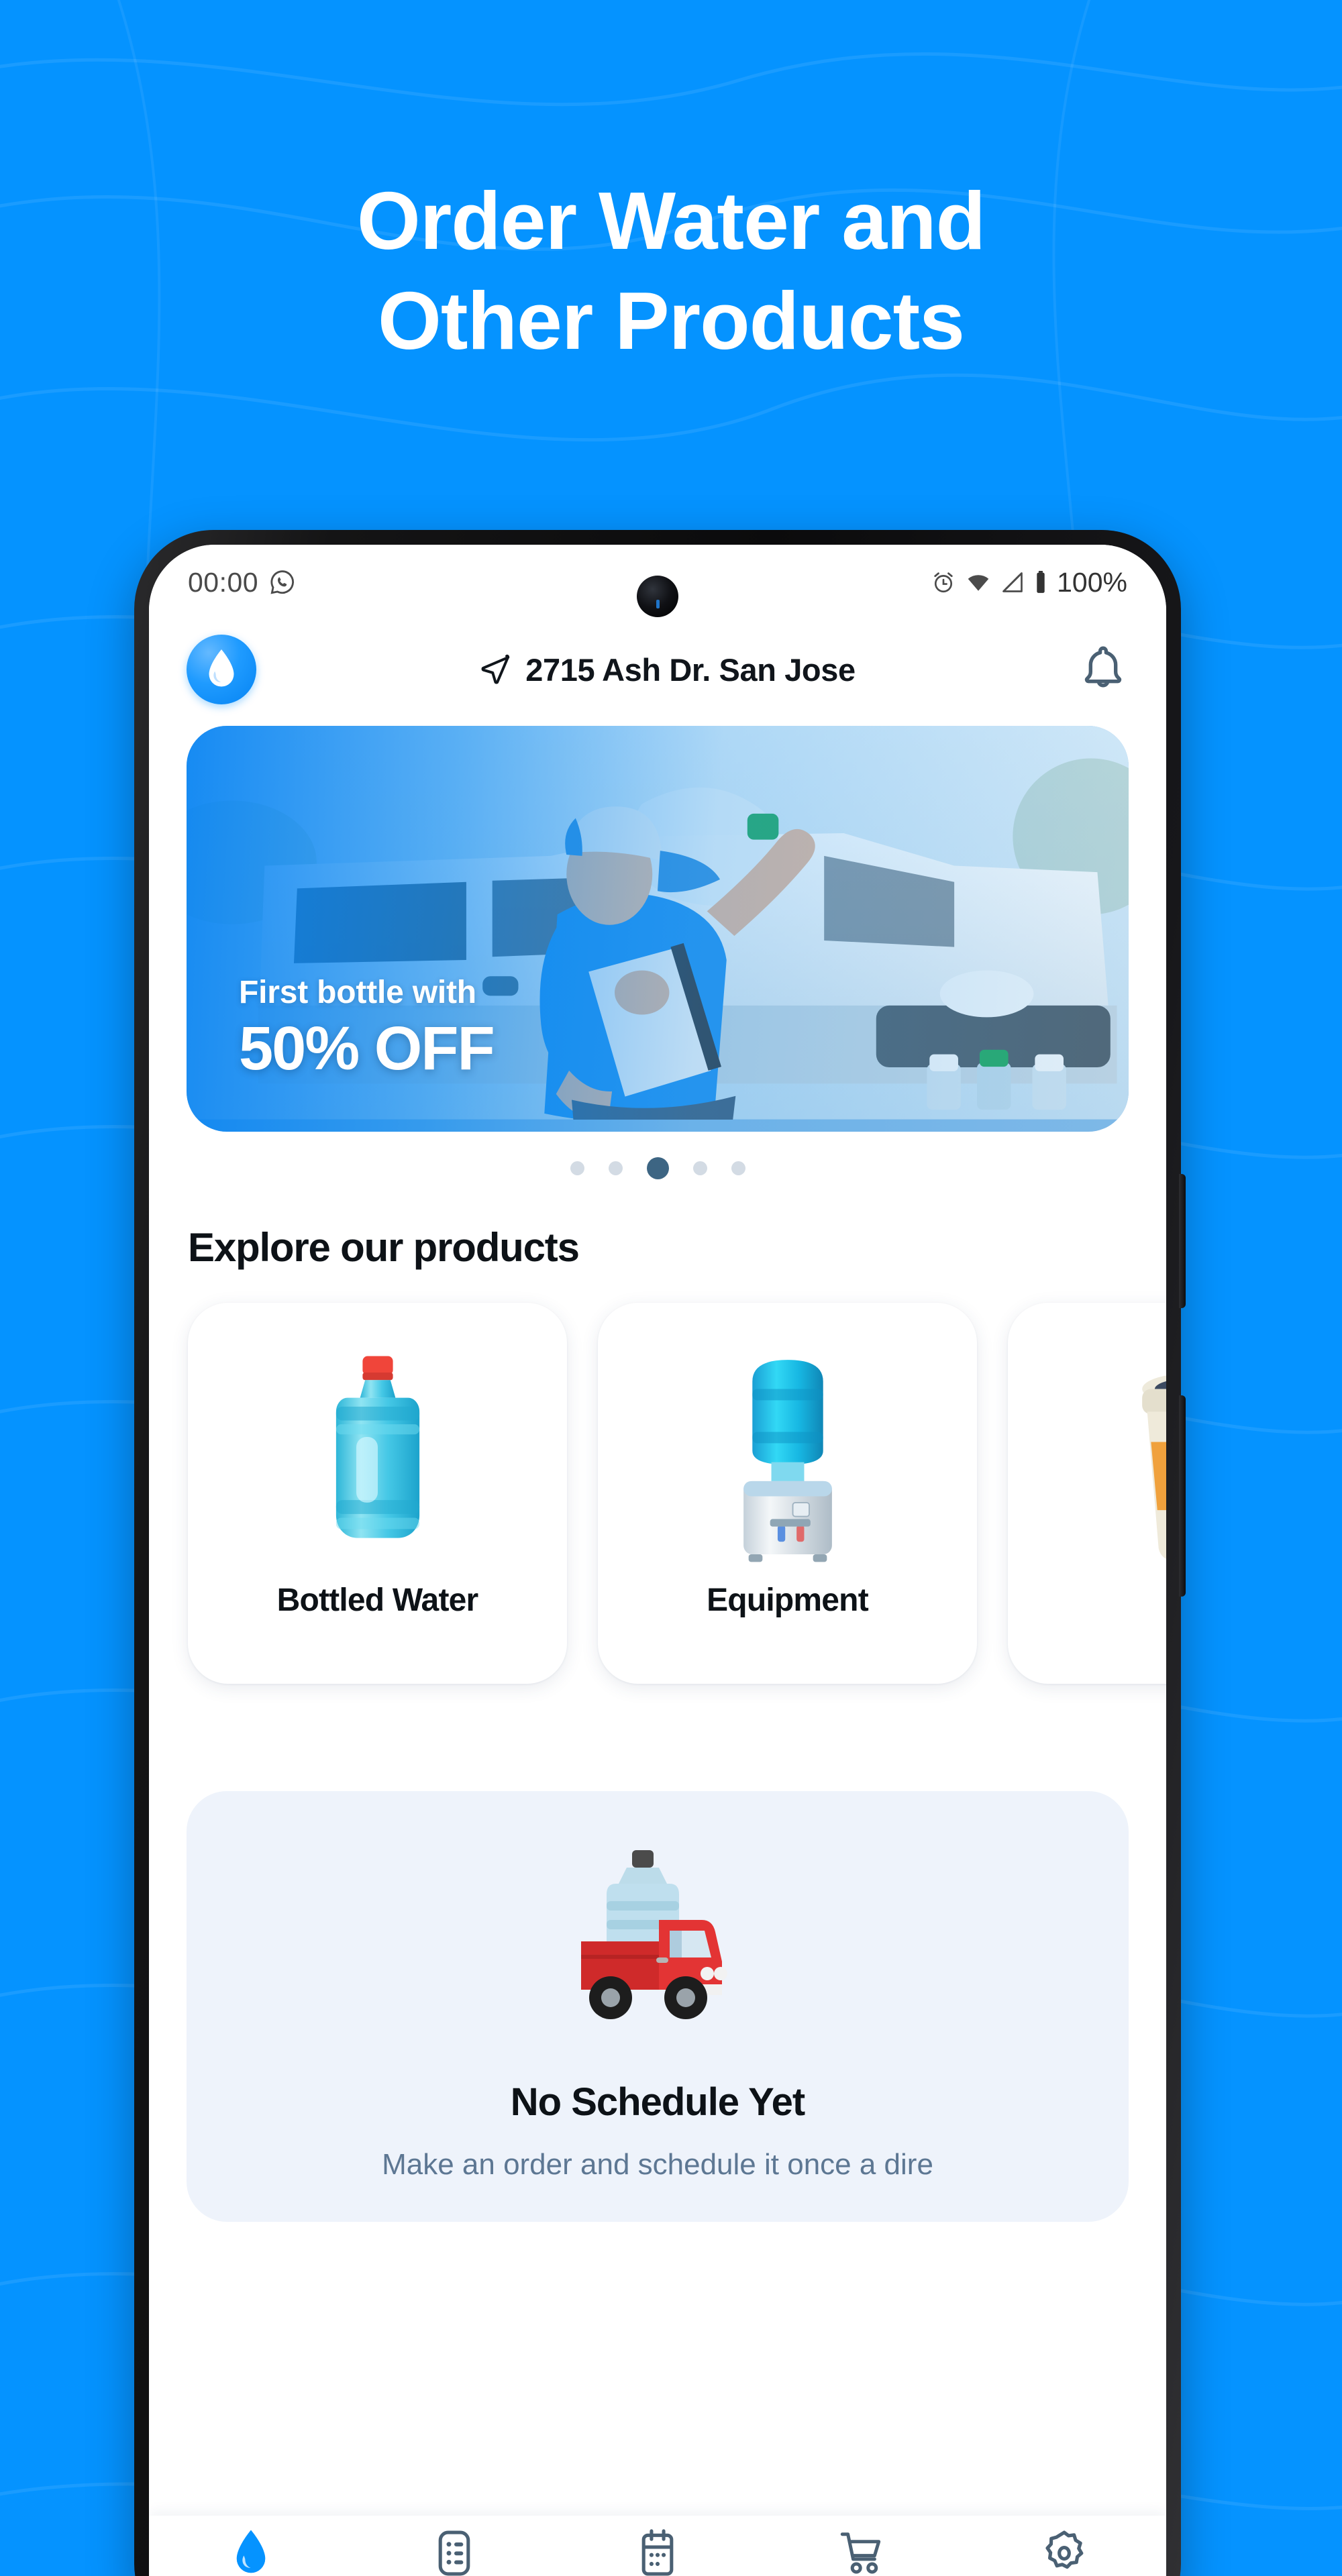  I want to click on app-logo, so click(221, 669).